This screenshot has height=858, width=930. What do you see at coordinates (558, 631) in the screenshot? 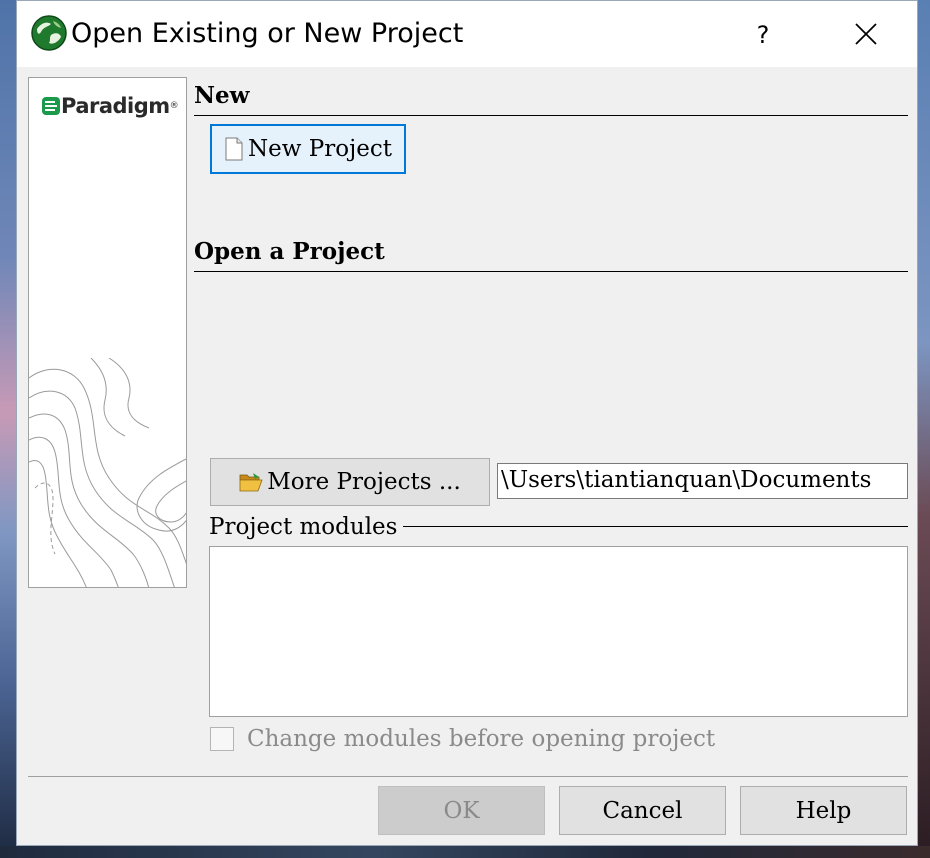
I see `project-modules-list` at bounding box center [558, 631].